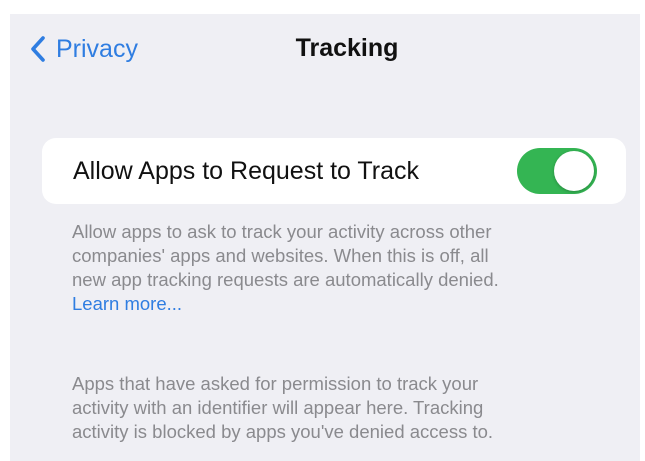 The height and width of the screenshot is (461, 645). What do you see at coordinates (574, 171) in the screenshot?
I see `toggle-knob` at bounding box center [574, 171].